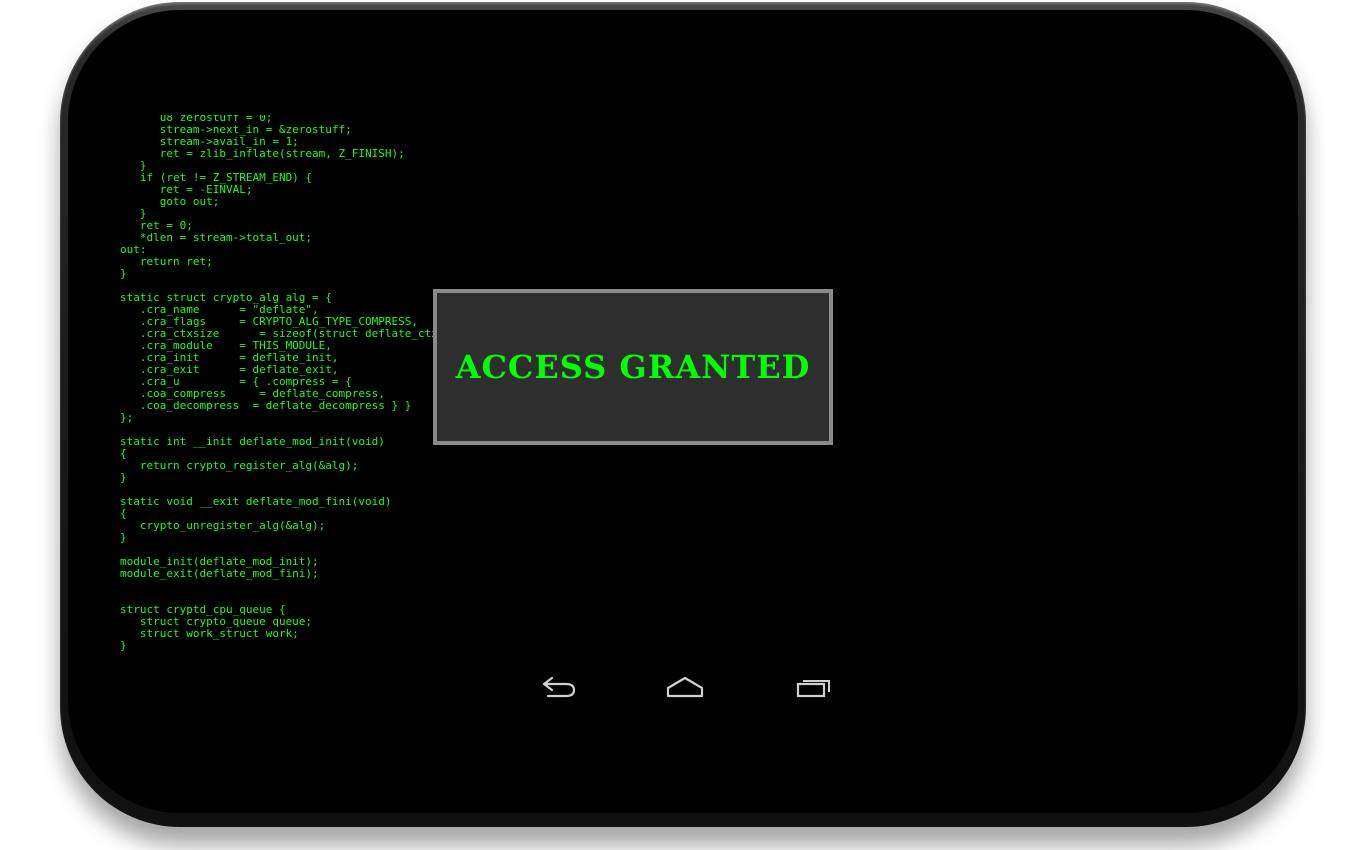  What do you see at coordinates (625, 689) in the screenshot?
I see `navigation-bar` at bounding box center [625, 689].